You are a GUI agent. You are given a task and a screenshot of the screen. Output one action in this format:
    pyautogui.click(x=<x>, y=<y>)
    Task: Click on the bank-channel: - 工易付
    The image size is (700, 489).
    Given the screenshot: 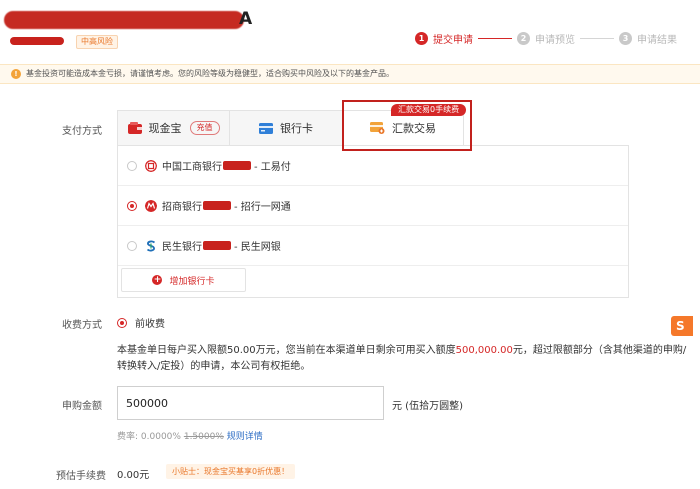 What is the action you would take?
    pyautogui.click(x=272, y=167)
    